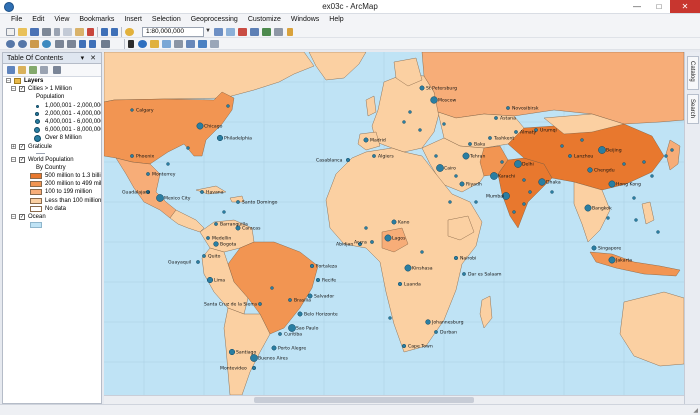  What do you see at coordinates (92, 44) in the screenshot?
I see `forward-icon` at bounding box center [92, 44].